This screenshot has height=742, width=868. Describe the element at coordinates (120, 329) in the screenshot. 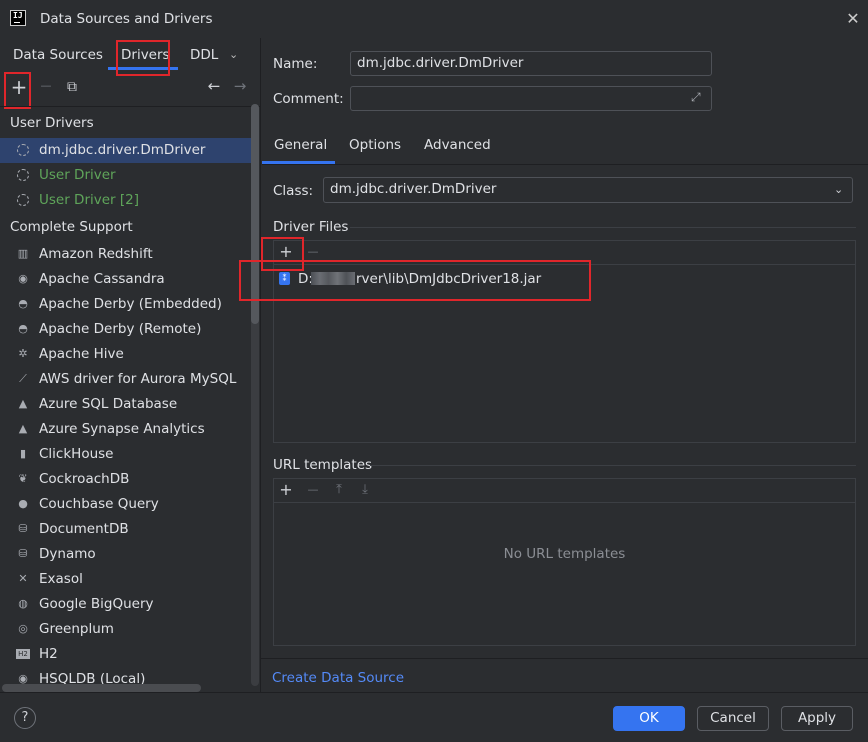

I see `driver-label: Apache Derby (Remote)` at that location.